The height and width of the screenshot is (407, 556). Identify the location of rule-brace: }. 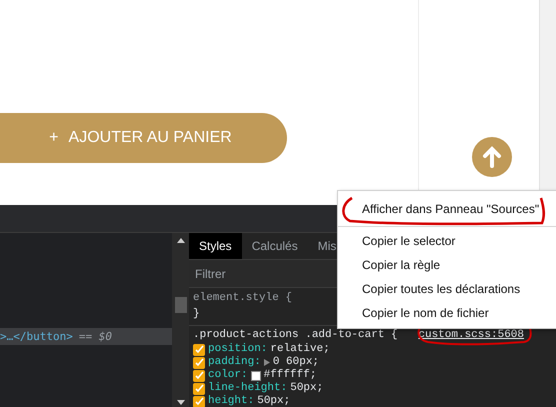
(196, 314).